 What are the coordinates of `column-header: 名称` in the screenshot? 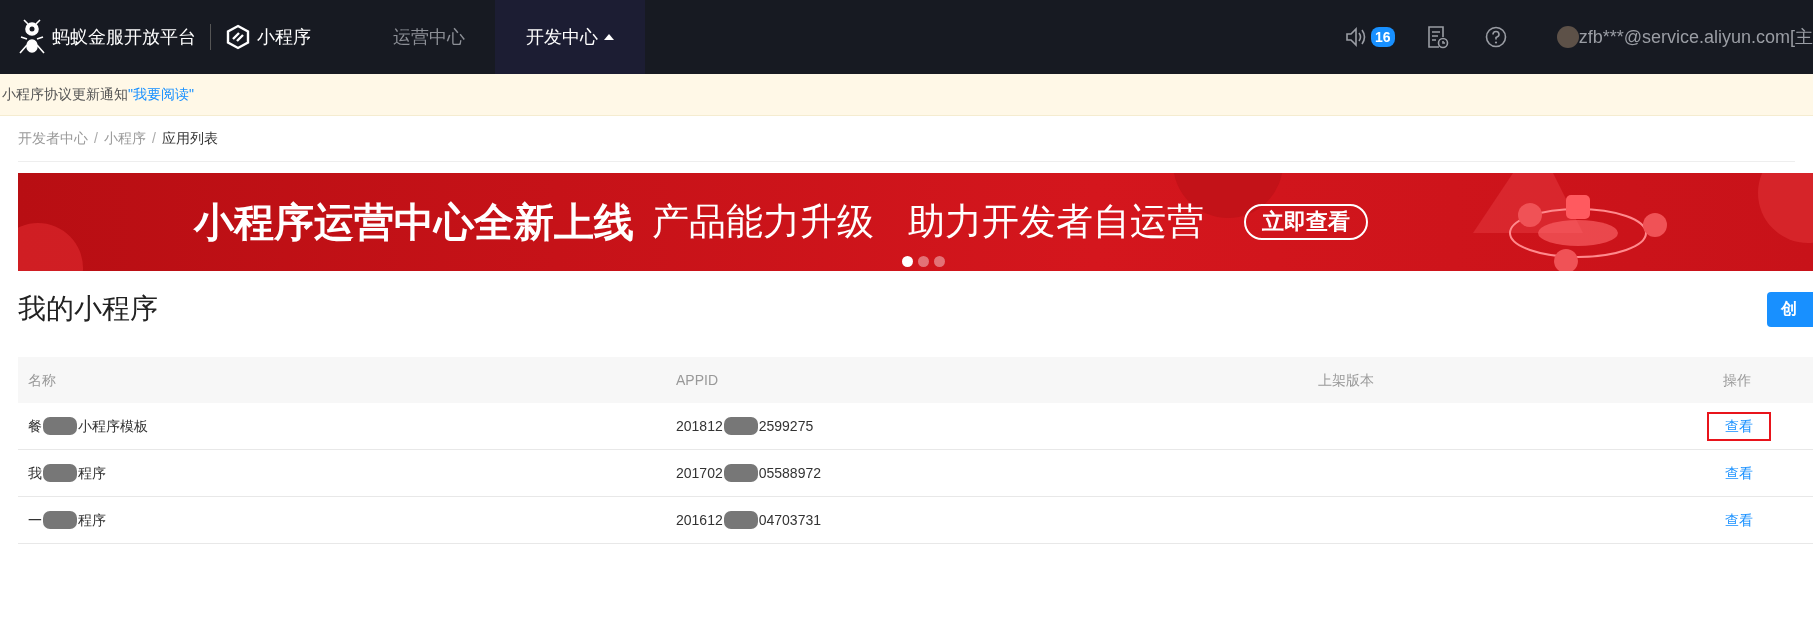 It's located at (42, 380).